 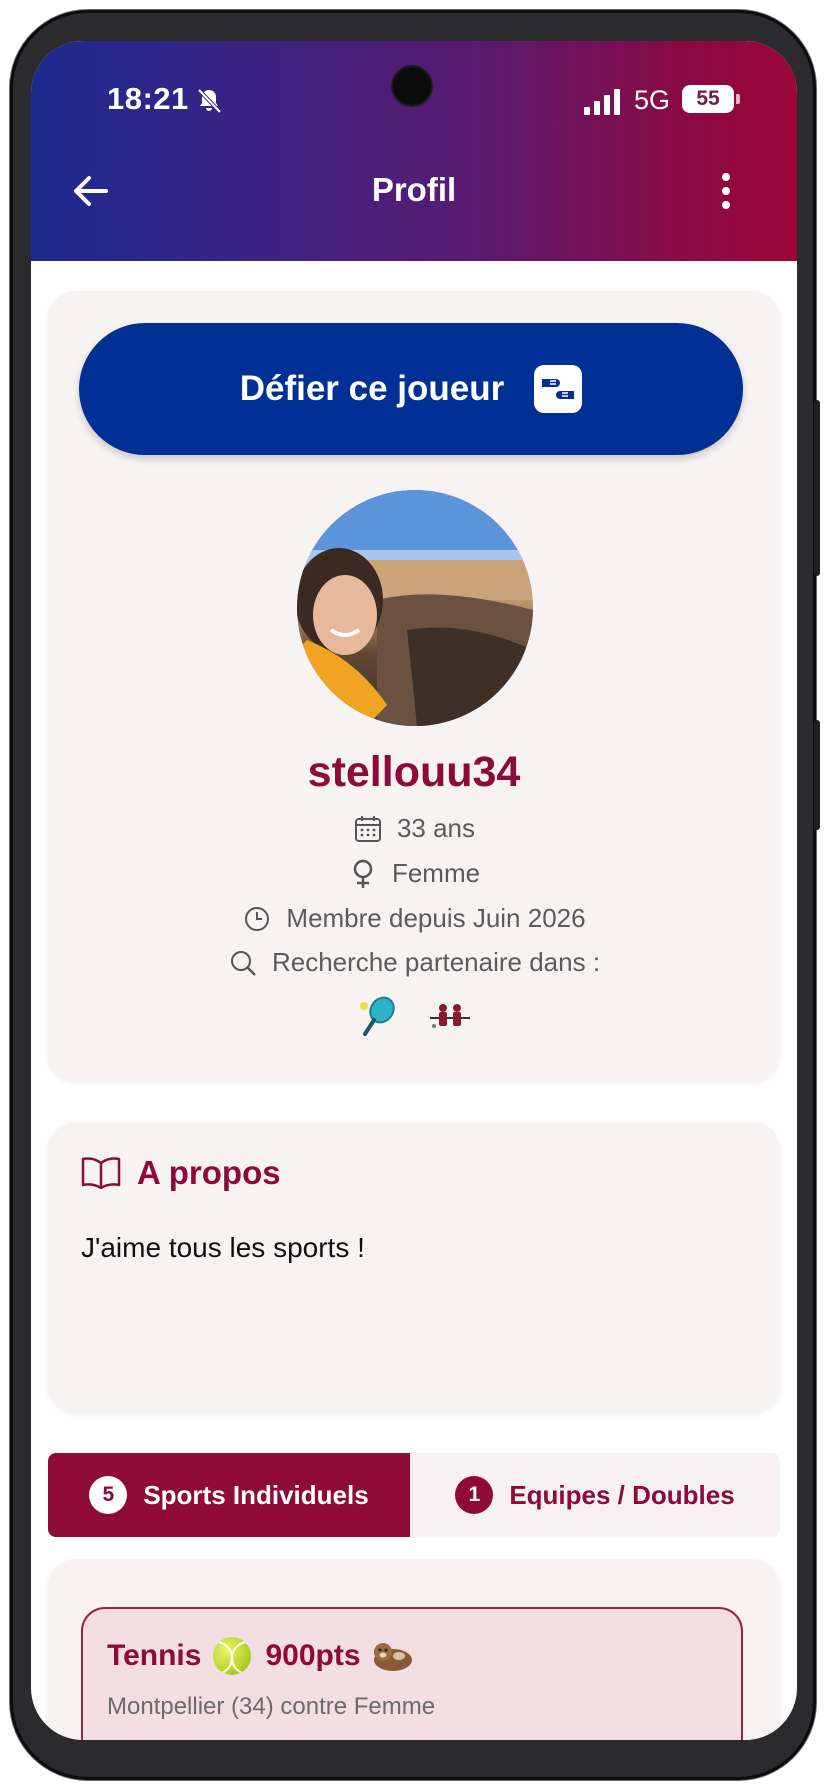 What do you see at coordinates (223, 1247) in the screenshot?
I see `about-text: J'aime tous les sports !` at bounding box center [223, 1247].